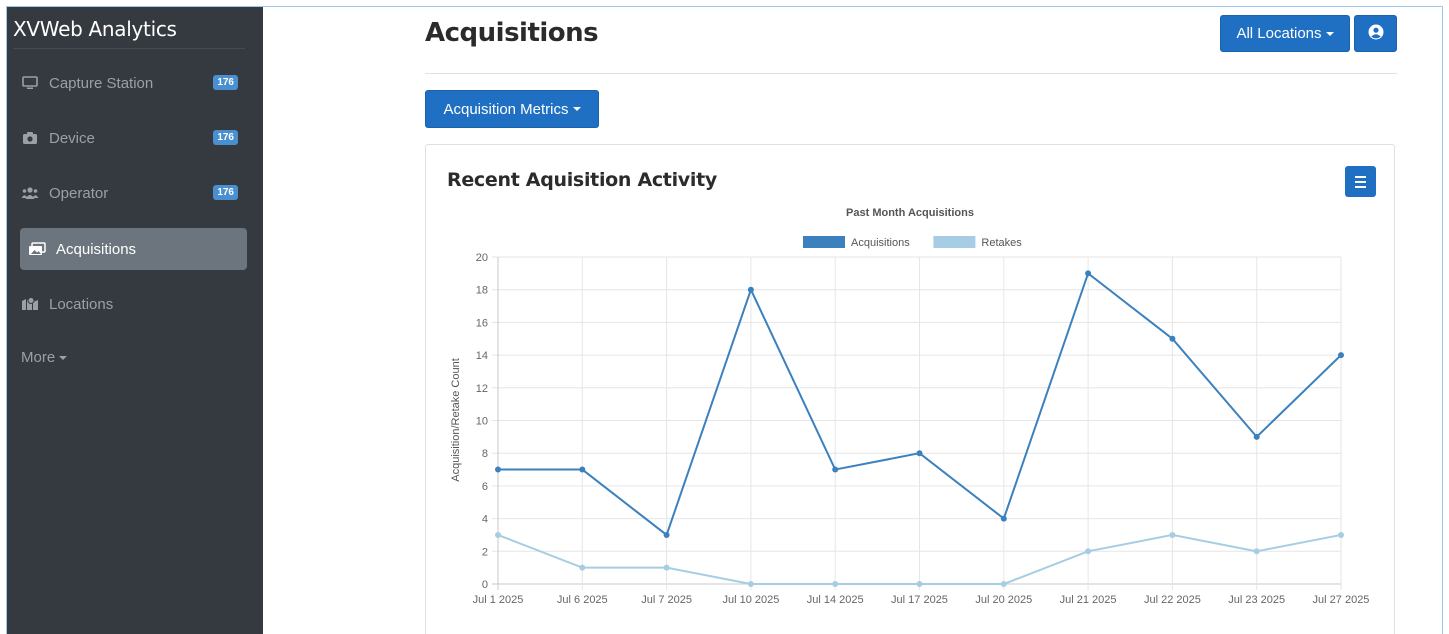 The width and height of the screenshot is (1449, 634). I want to click on sidebar-item-label: Locations, so click(81, 304).